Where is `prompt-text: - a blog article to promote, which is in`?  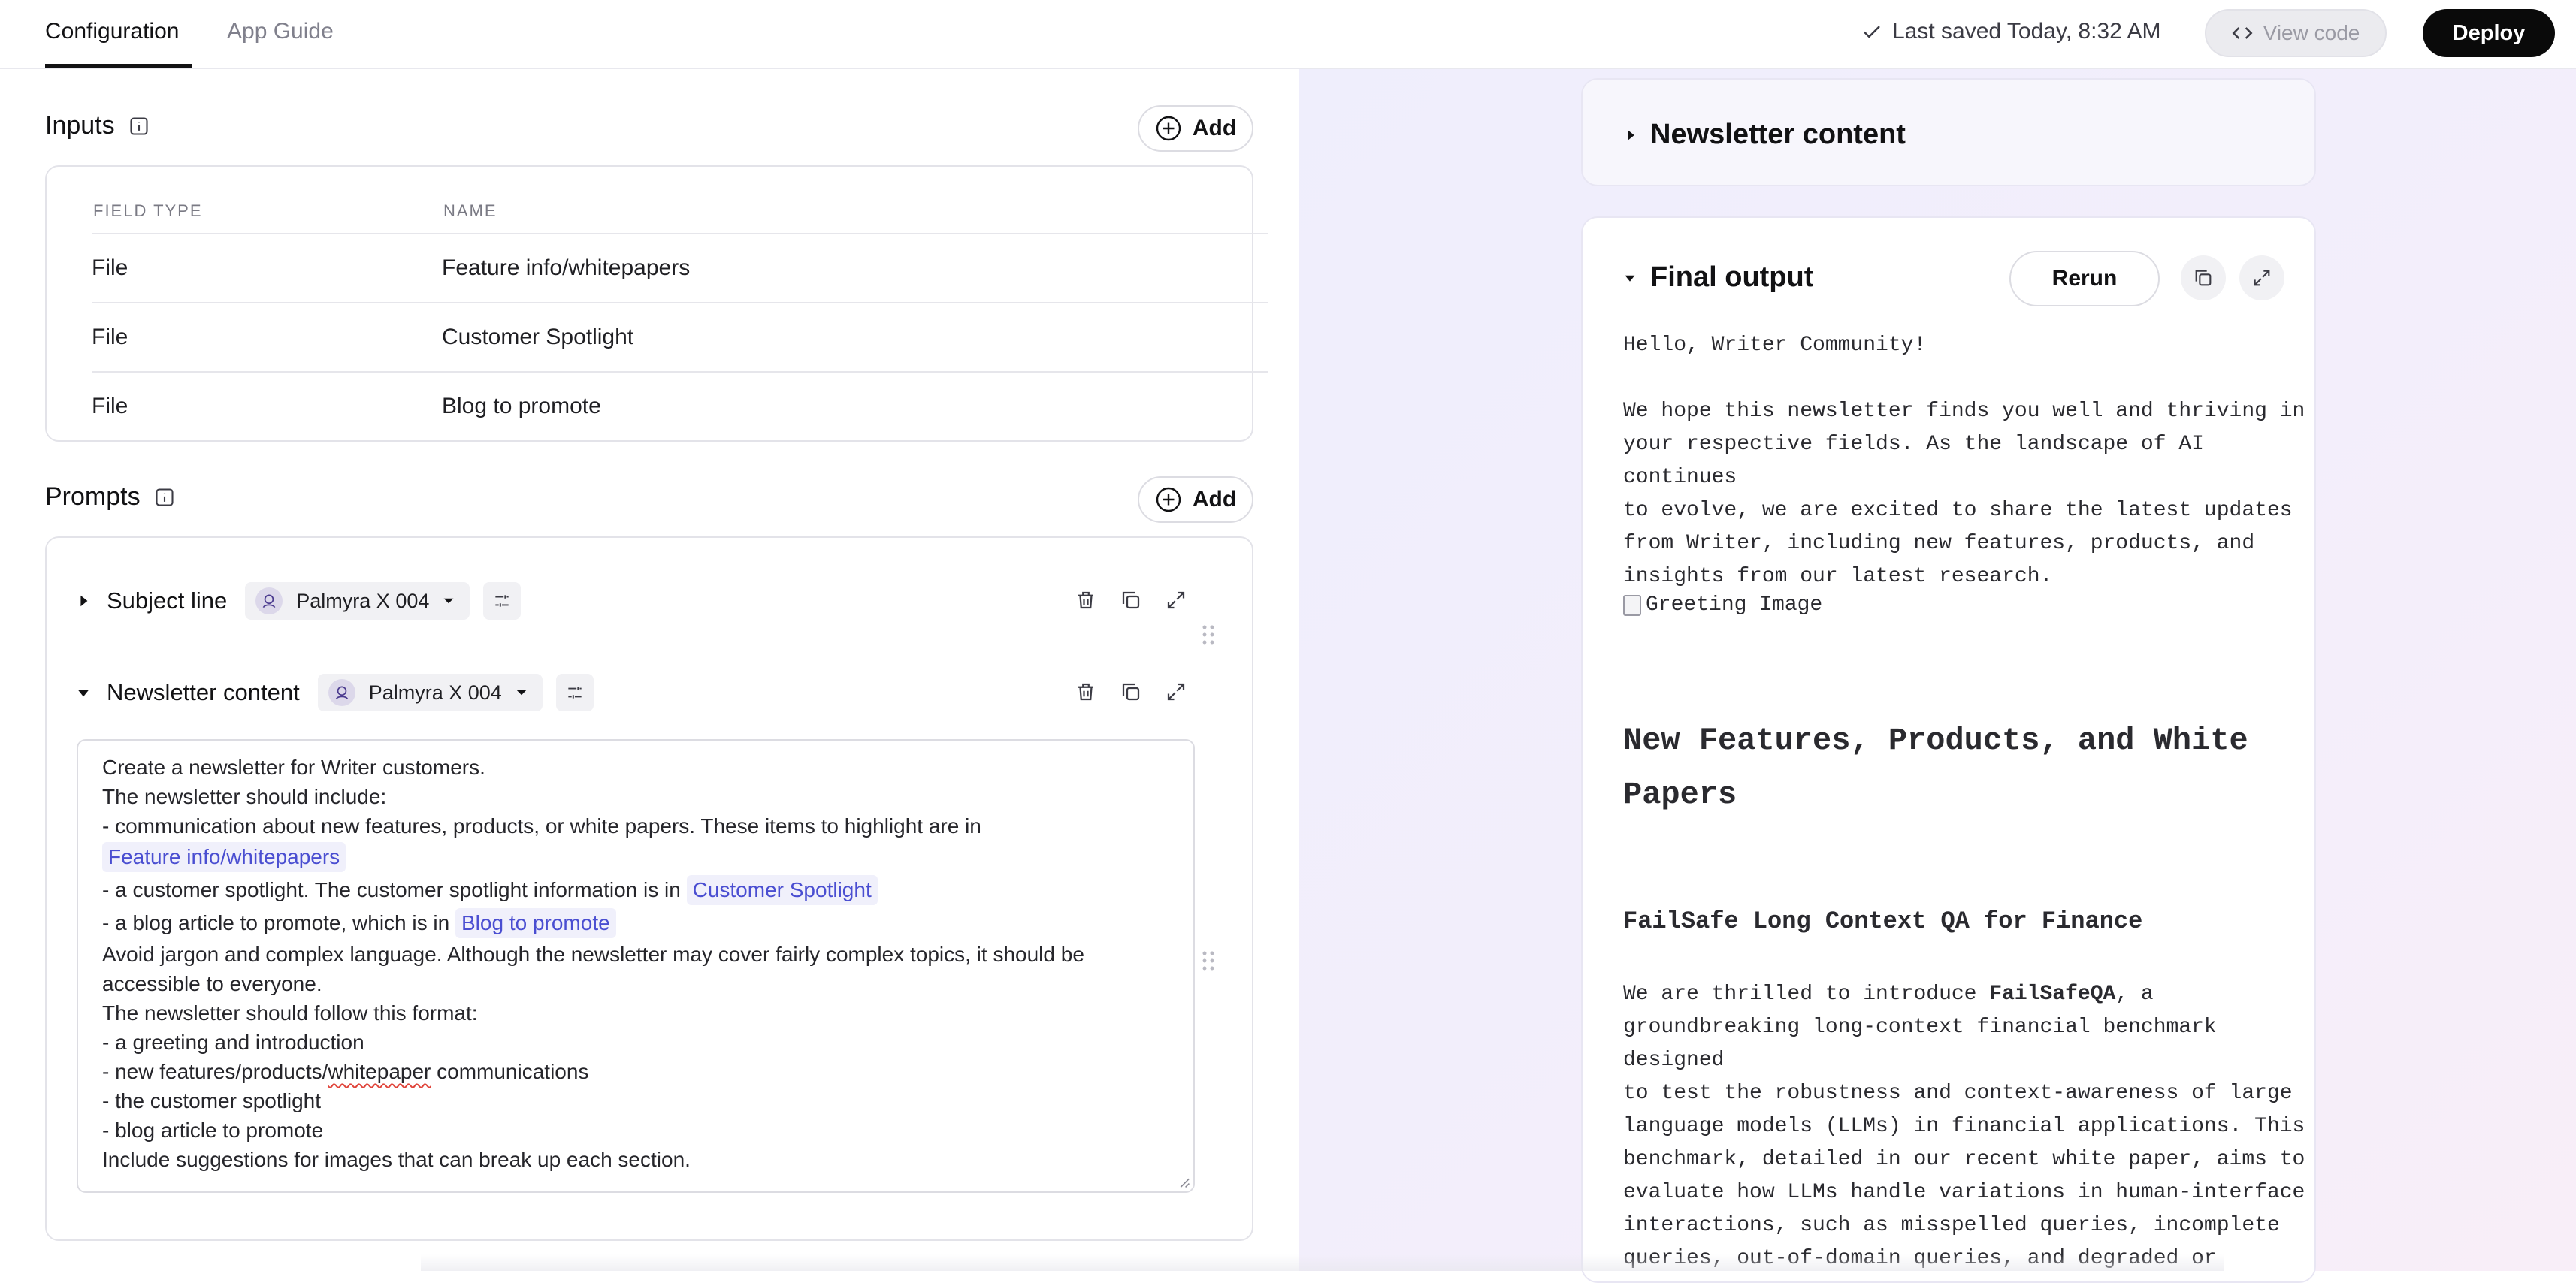 prompt-text: - a blog article to promote, which is in is located at coordinates (276, 922).